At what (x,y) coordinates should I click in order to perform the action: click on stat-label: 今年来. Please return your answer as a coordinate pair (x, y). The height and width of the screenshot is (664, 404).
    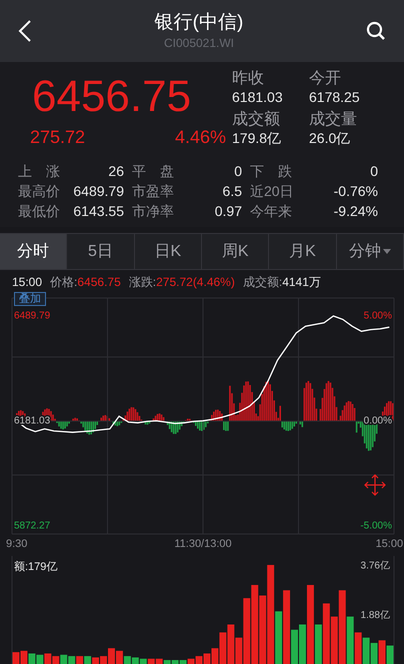
    Looking at the image, I should click on (271, 211).